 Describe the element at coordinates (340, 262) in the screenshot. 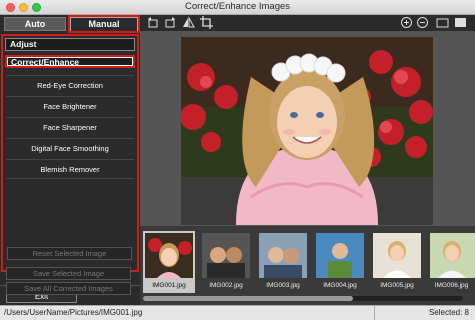

I see `thumbnail-item: IMG004.jpg` at that location.